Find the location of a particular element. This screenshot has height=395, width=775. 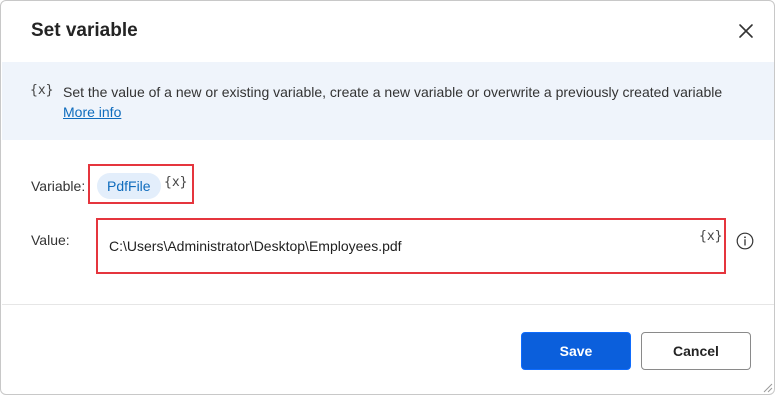

footer-divider is located at coordinates (388, 304).